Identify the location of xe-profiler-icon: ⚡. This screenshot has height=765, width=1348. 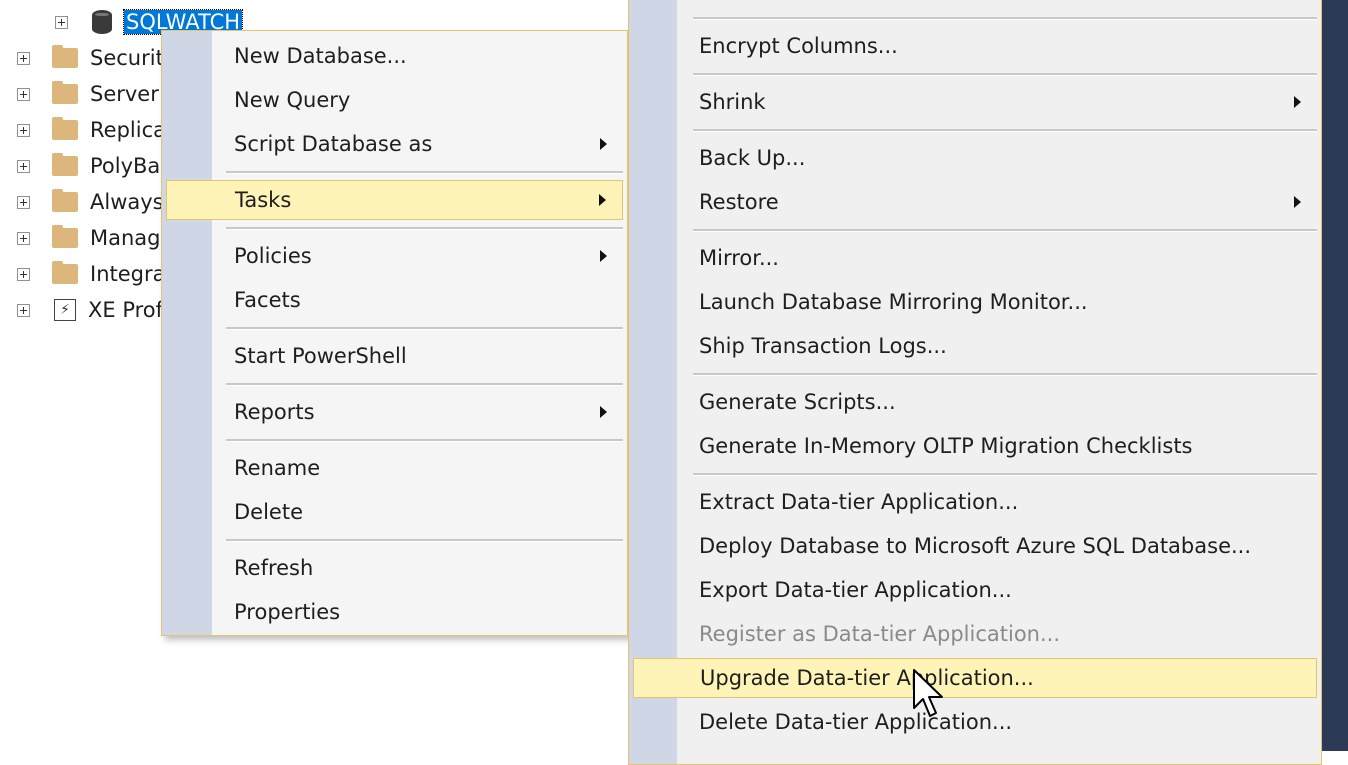
(65, 310).